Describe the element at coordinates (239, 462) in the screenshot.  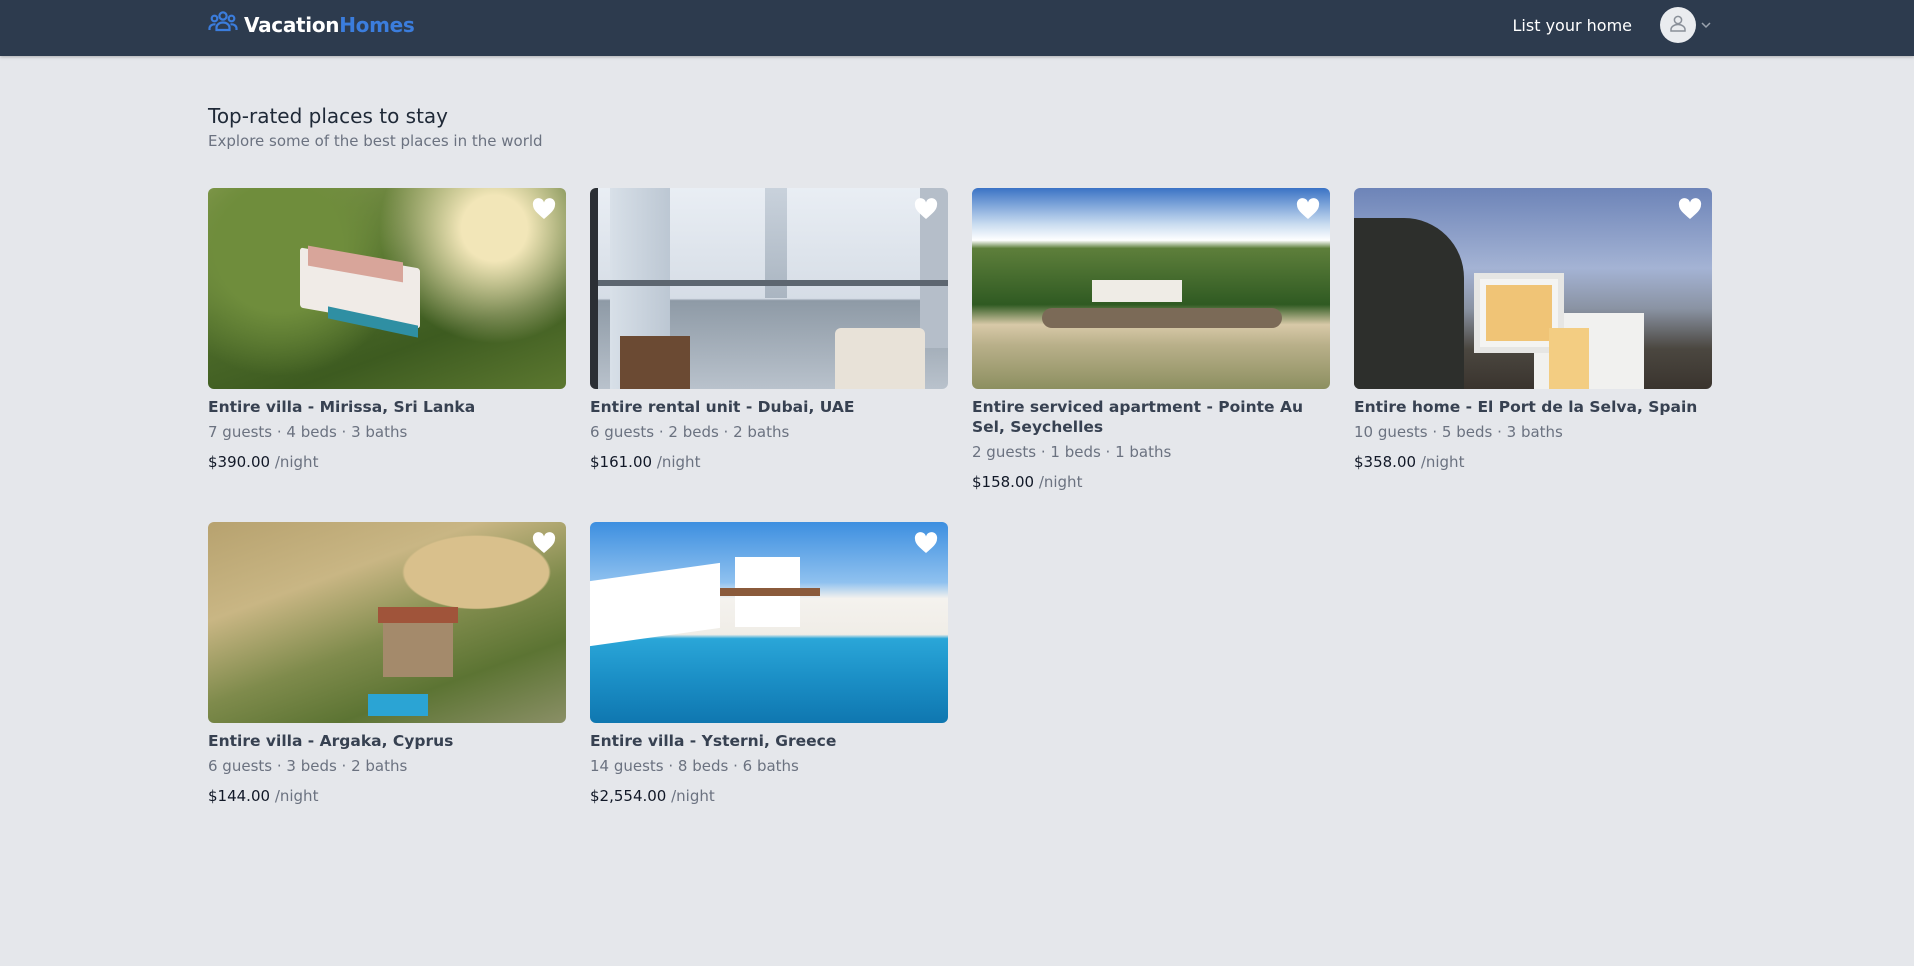
I see `price-value: $390.00` at that location.